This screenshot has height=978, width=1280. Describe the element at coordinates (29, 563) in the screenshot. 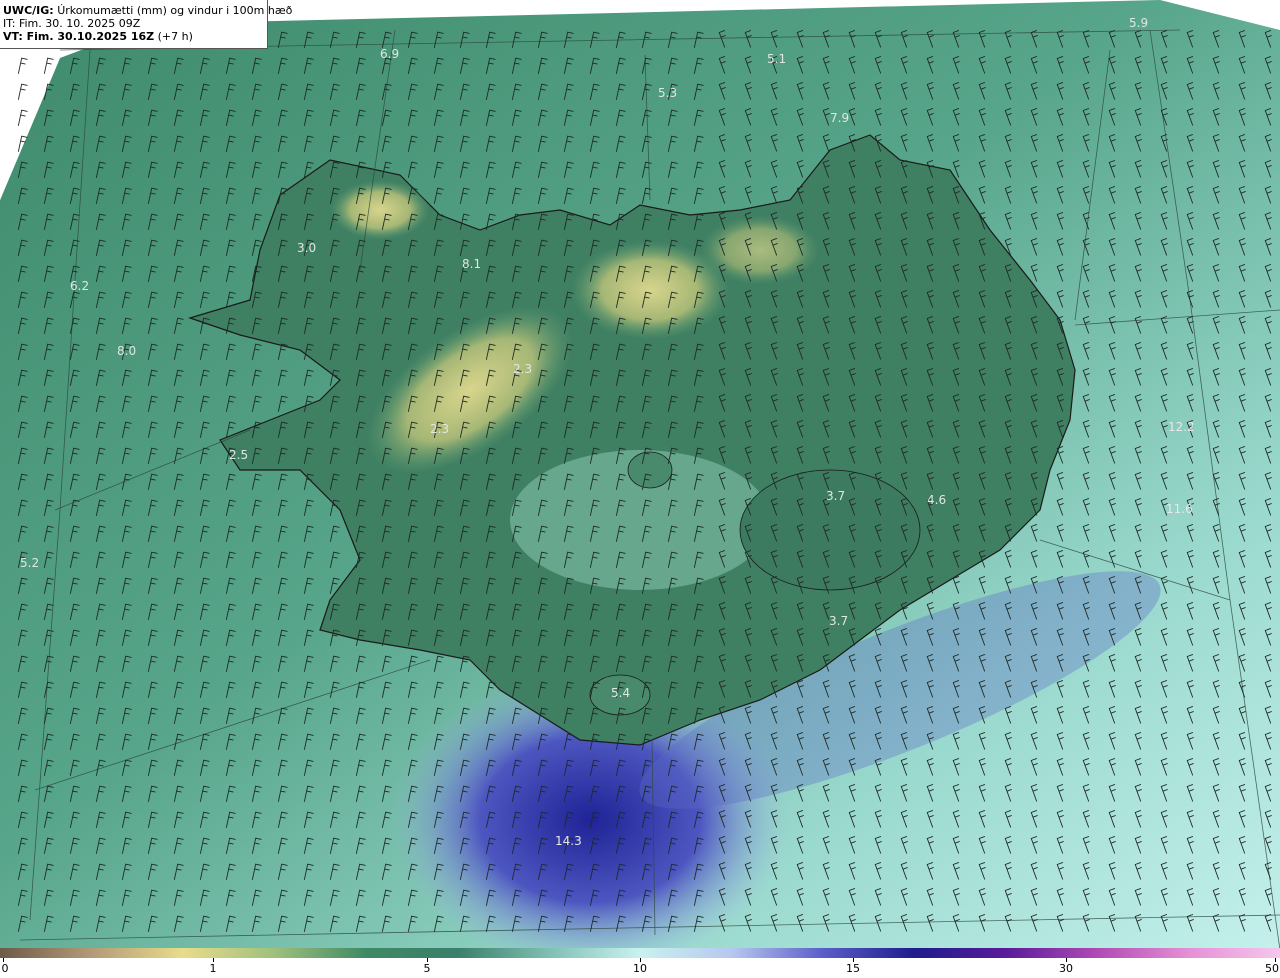

I see `value-label: 5.2` at that location.